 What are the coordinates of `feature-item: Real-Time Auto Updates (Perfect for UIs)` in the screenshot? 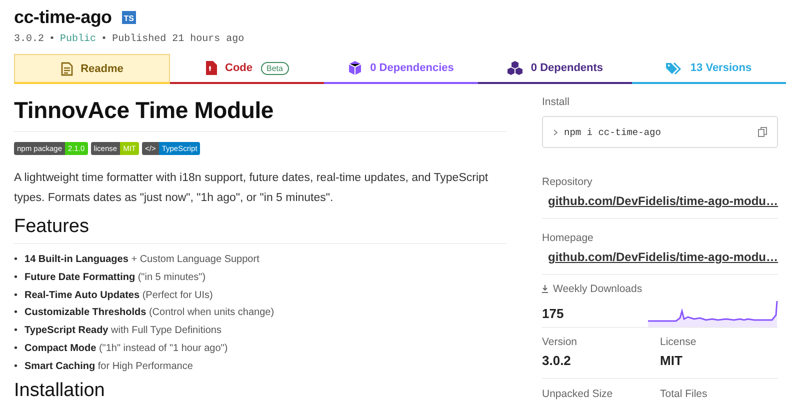 It's located at (118, 295).